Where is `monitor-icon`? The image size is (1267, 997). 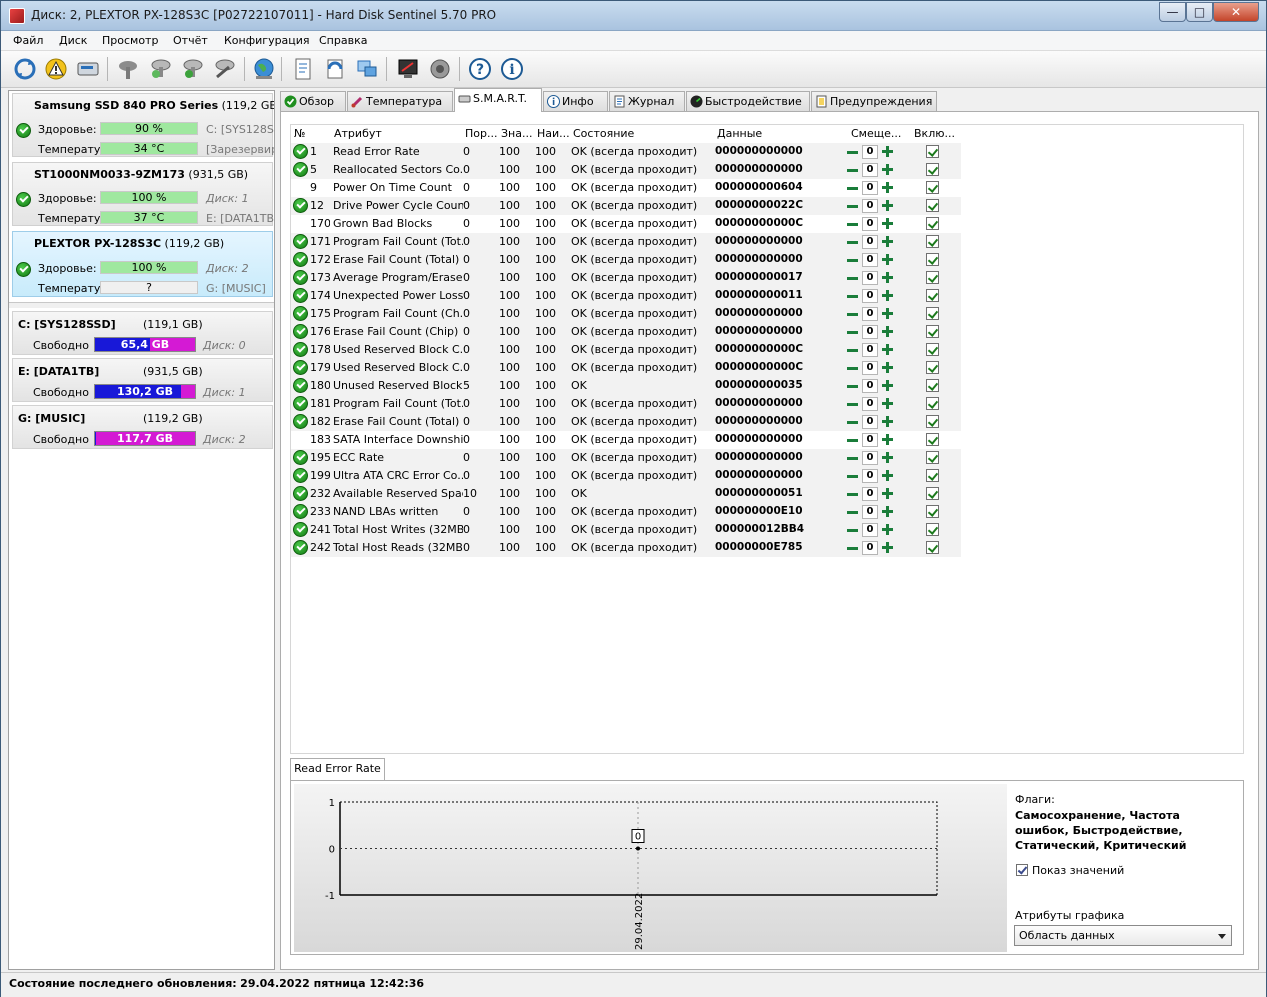
monitor-icon is located at coordinates (408, 69).